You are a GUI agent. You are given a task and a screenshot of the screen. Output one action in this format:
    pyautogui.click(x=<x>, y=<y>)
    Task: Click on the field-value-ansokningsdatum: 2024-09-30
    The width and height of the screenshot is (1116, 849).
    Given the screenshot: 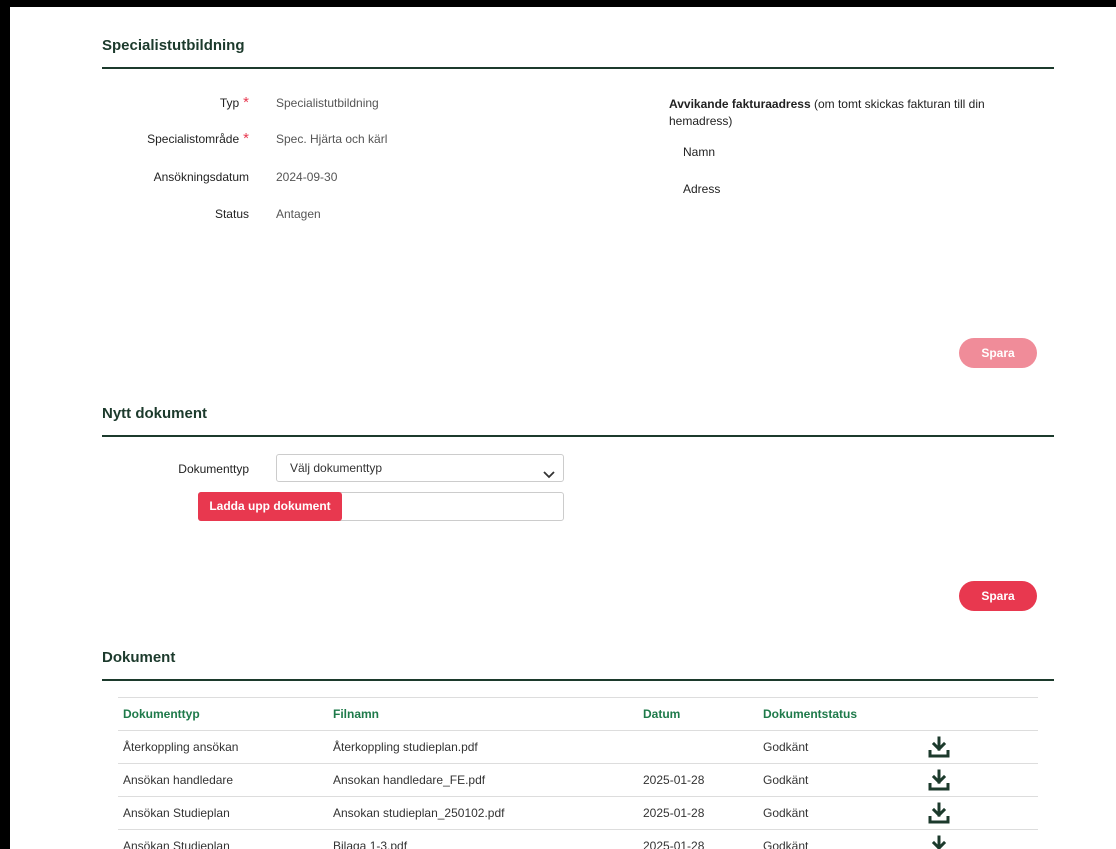 What is the action you would take?
    pyautogui.click(x=307, y=177)
    